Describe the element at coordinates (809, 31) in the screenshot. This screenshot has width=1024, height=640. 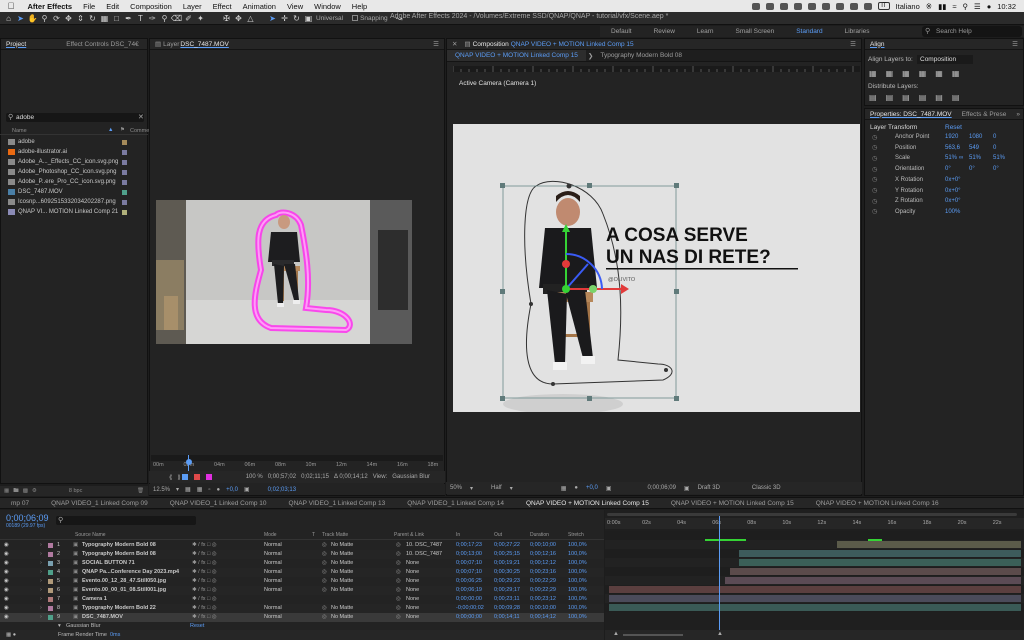
I see `workspace-standard: Standard` at that location.